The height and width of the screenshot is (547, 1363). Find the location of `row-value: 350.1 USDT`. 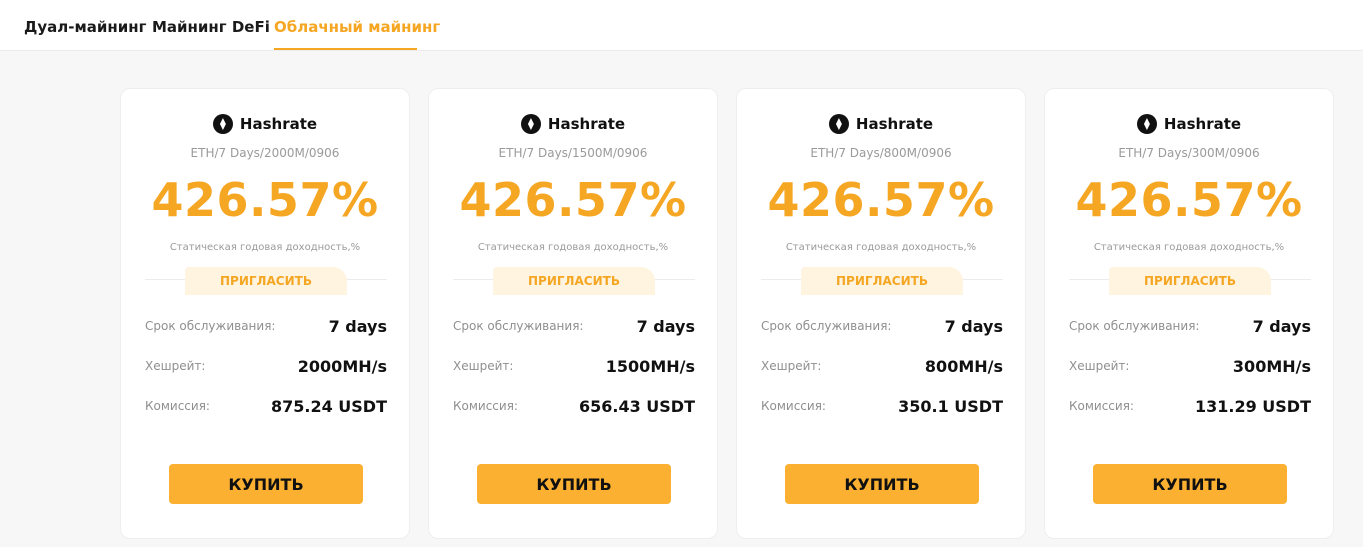

row-value: 350.1 USDT is located at coordinates (950, 406).